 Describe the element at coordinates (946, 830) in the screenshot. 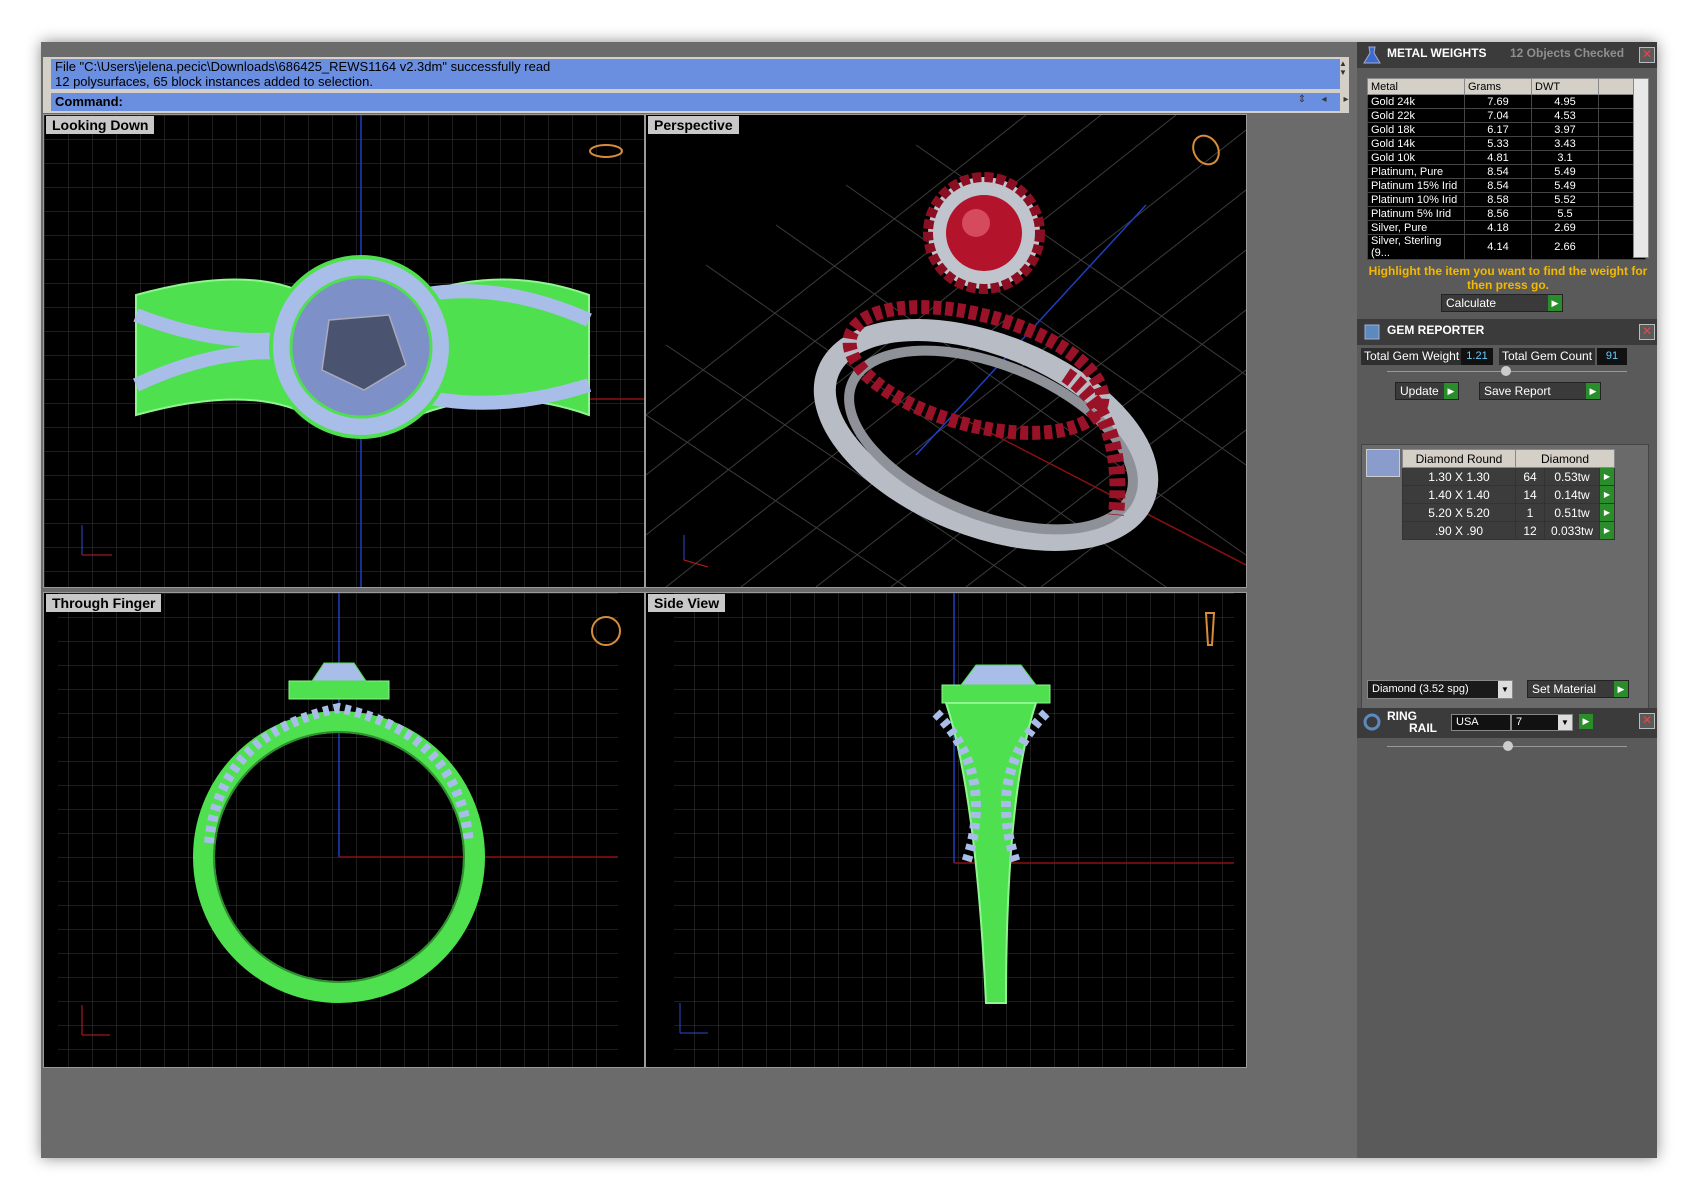

I see `viewport-side-view: Side View` at that location.